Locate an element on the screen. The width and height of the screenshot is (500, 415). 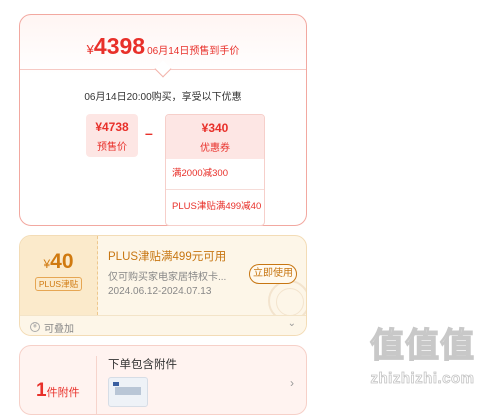
accessory-count-number: 1 is located at coordinates (41, 390).